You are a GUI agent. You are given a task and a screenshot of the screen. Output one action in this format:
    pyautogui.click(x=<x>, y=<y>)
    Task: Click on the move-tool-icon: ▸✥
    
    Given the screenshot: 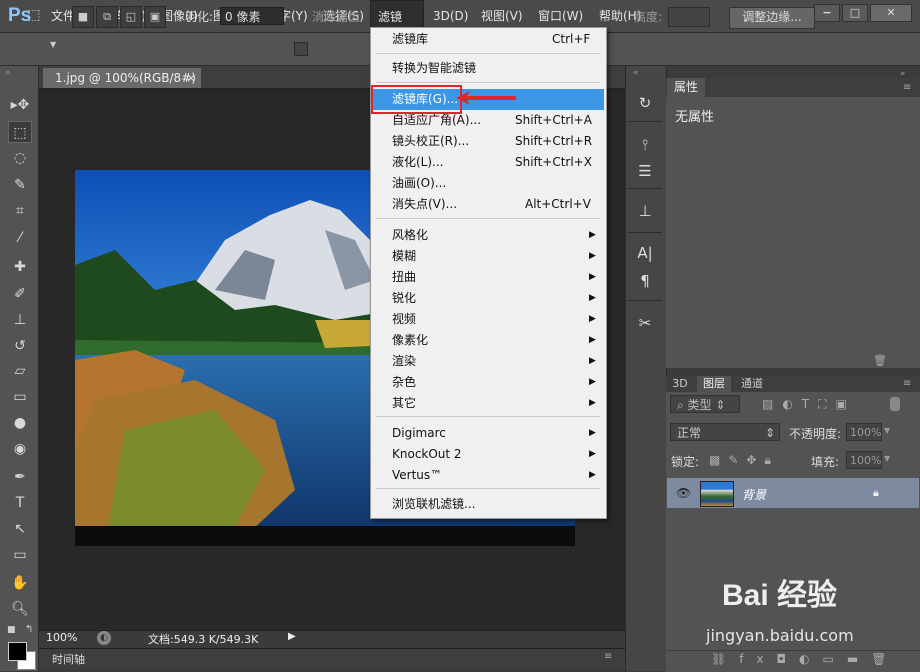 What is the action you would take?
    pyautogui.click(x=20, y=105)
    